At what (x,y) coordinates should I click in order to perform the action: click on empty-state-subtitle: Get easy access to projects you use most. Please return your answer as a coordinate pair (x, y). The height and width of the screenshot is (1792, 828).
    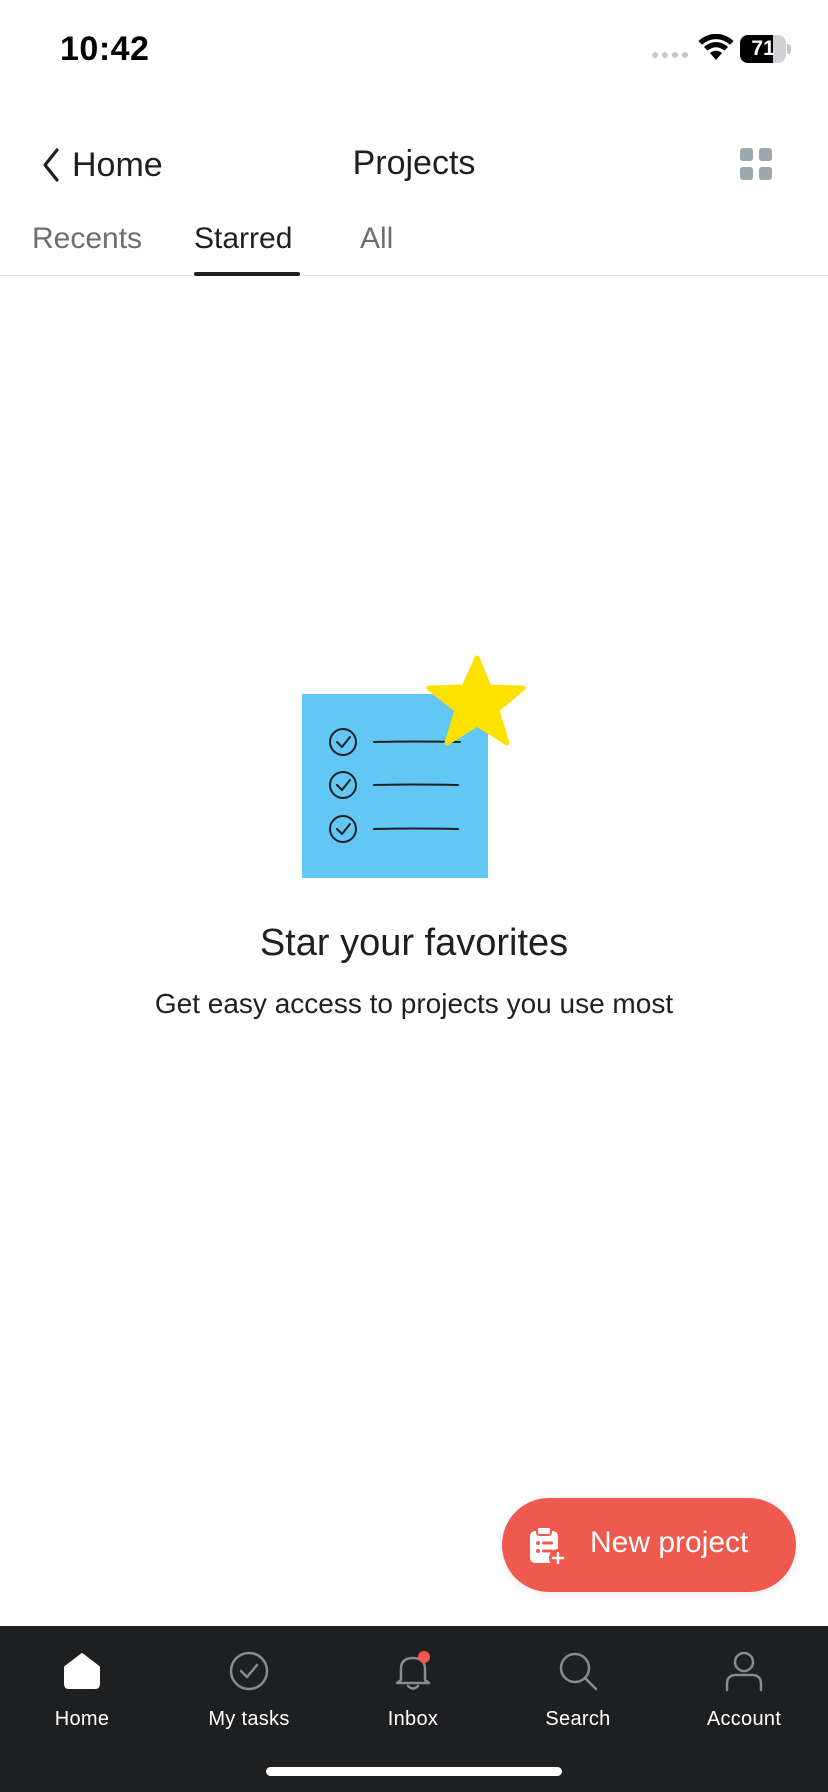
    Looking at the image, I should click on (414, 1003).